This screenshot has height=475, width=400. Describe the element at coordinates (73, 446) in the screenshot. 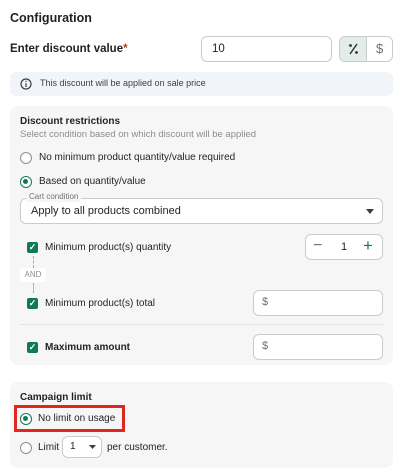

I see `limit-count-value: 1` at that location.